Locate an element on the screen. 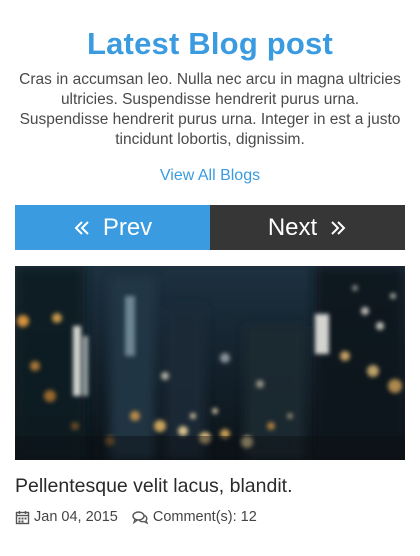  view-all-blogs-link: View All Blogs is located at coordinates (210, 175).